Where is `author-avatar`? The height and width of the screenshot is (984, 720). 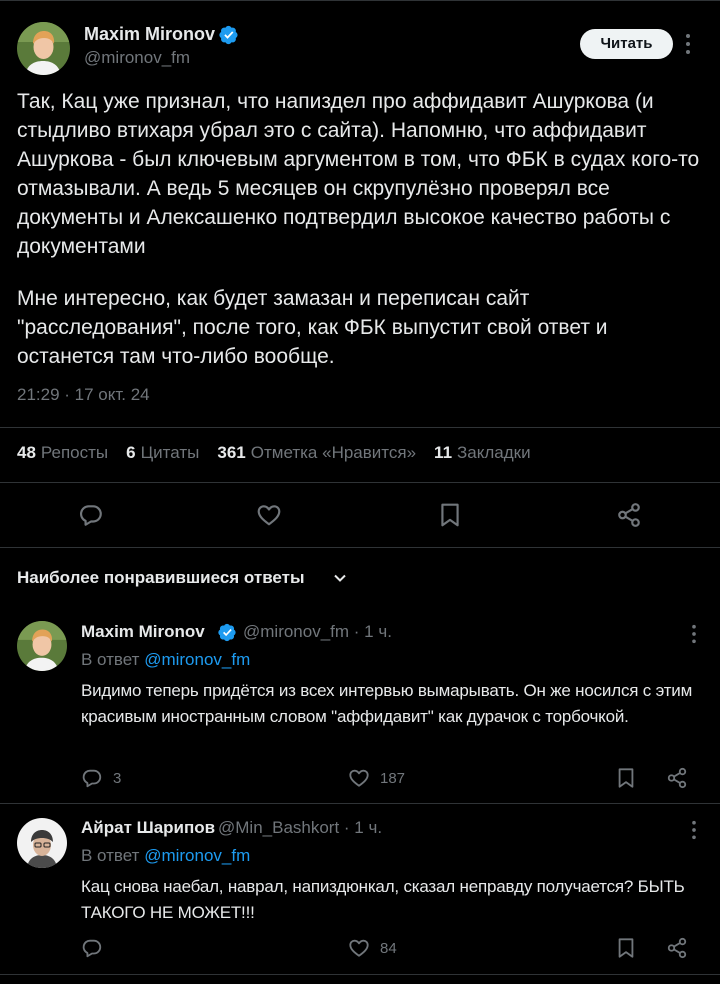
author-avatar is located at coordinates (43, 48).